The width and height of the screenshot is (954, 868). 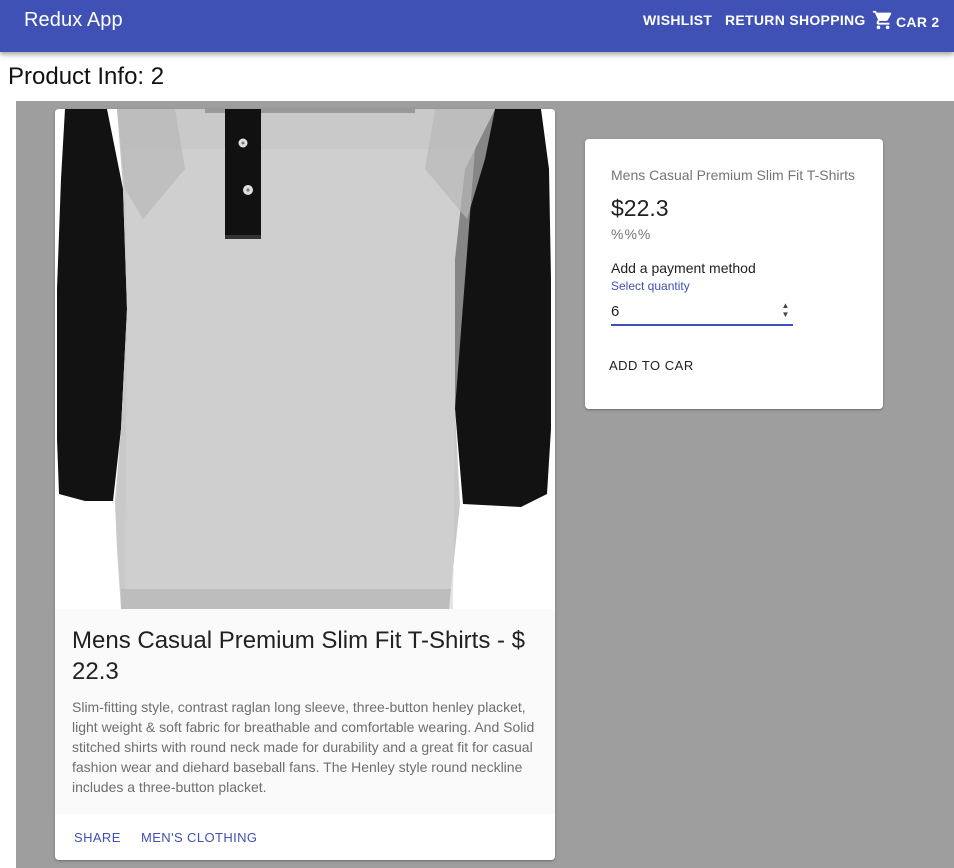 I want to click on app-brand: Redux App, so click(x=73, y=20).